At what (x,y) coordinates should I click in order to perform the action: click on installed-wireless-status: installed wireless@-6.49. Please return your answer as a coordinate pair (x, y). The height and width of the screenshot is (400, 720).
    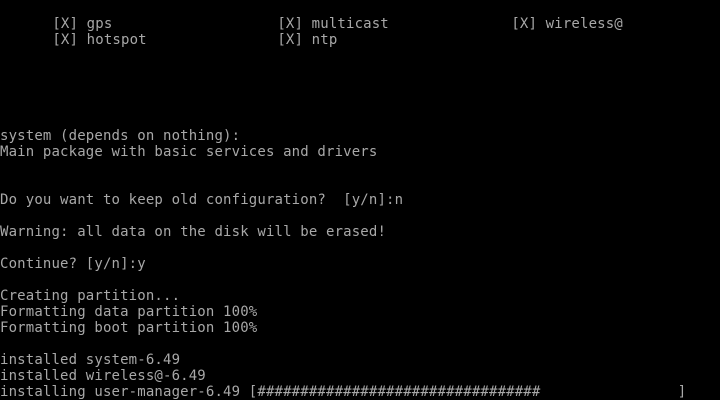
    Looking at the image, I should click on (103, 376).